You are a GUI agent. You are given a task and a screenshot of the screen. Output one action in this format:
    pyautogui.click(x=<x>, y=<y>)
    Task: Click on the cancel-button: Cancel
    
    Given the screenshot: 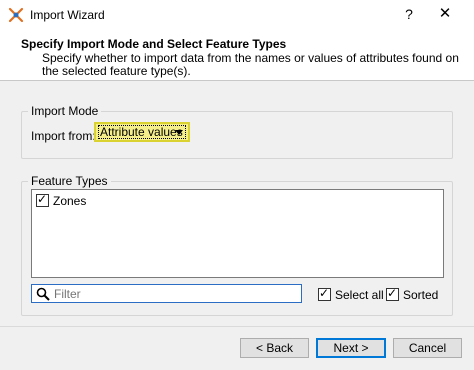 What is the action you would take?
    pyautogui.click(x=427, y=348)
    